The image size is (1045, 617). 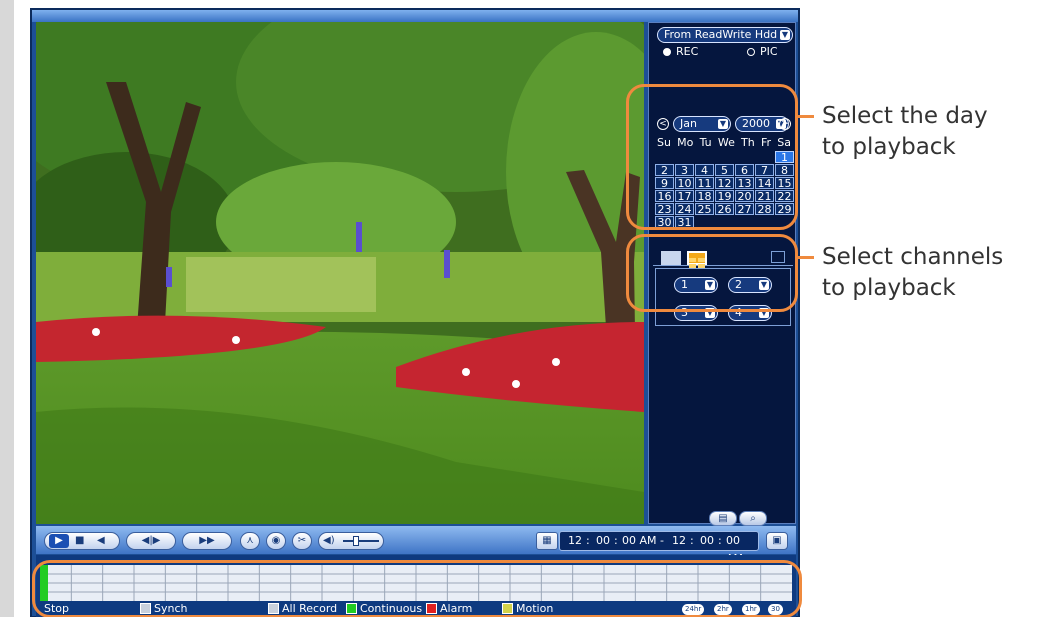 I want to click on pic-radio: PIC, so click(x=762, y=51).